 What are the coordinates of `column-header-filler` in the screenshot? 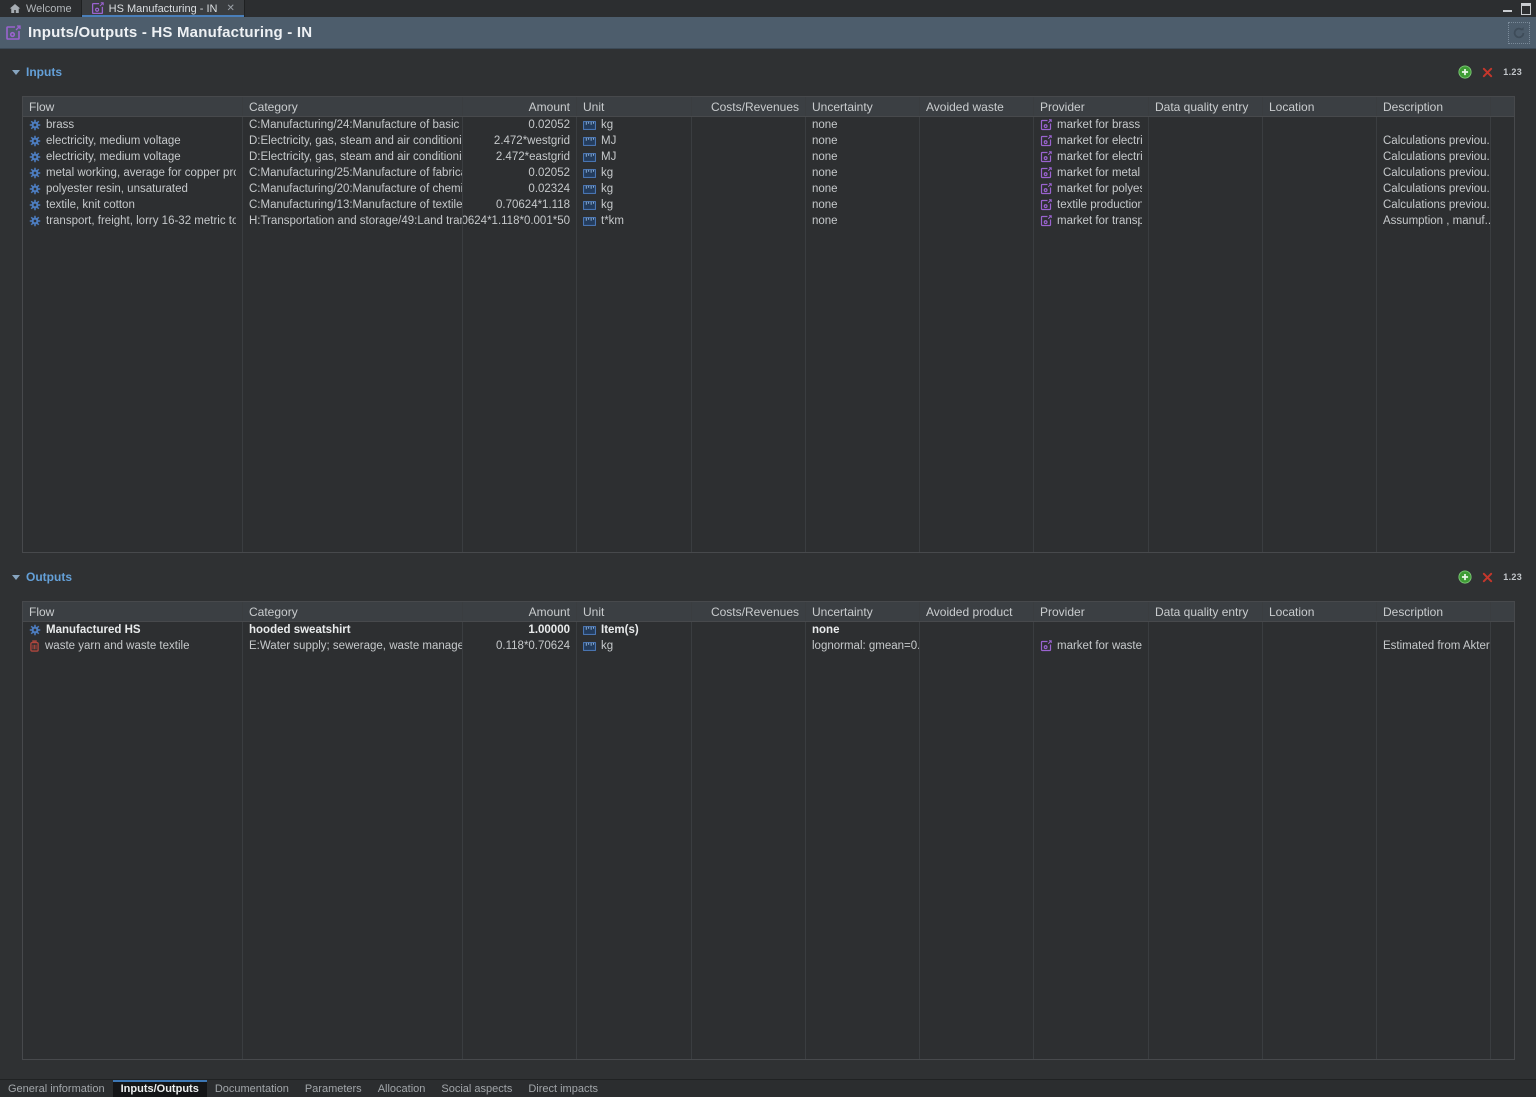 It's located at (1503, 106).